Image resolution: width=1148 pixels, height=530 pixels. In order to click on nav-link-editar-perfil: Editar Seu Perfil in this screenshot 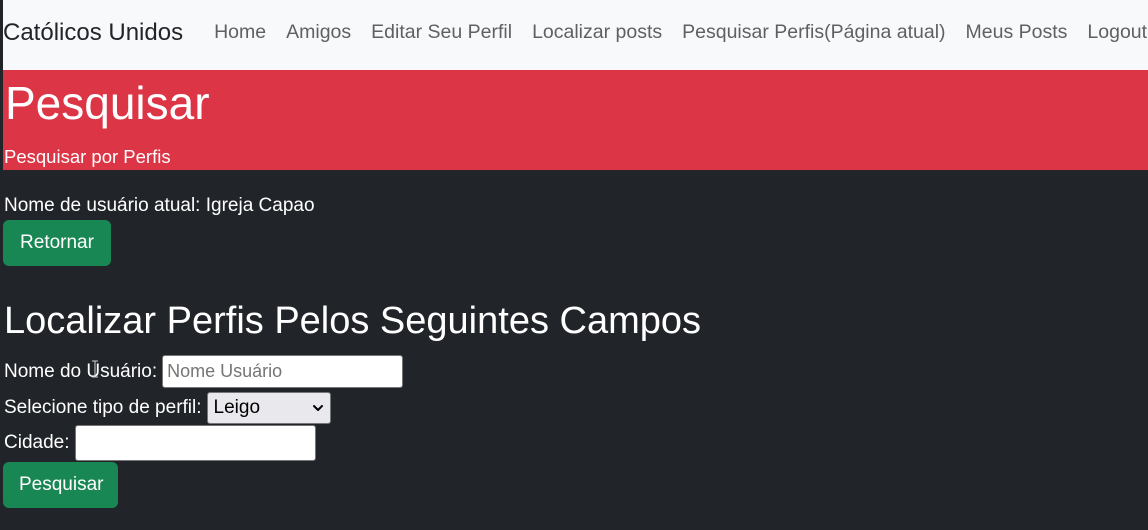, I will do `click(441, 35)`.